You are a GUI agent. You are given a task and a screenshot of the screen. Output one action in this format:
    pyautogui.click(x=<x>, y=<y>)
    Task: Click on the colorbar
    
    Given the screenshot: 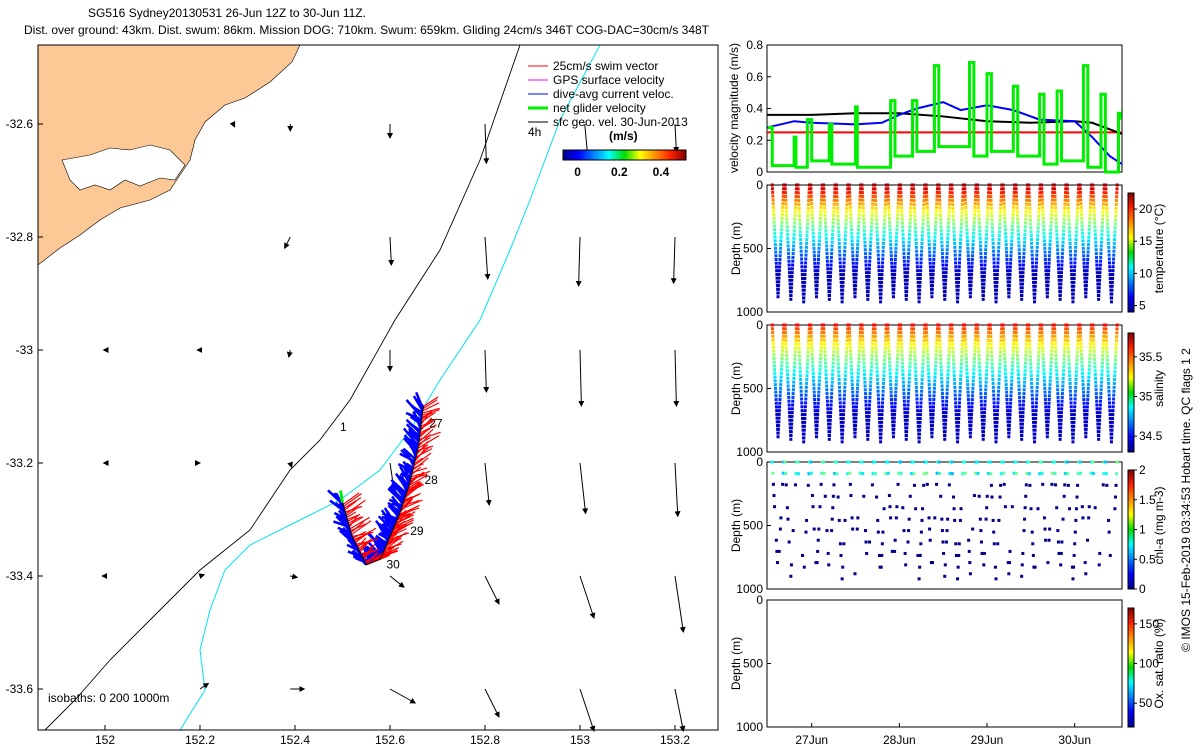 What is the action you would take?
    pyautogui.click(x=1131, y=252)
    